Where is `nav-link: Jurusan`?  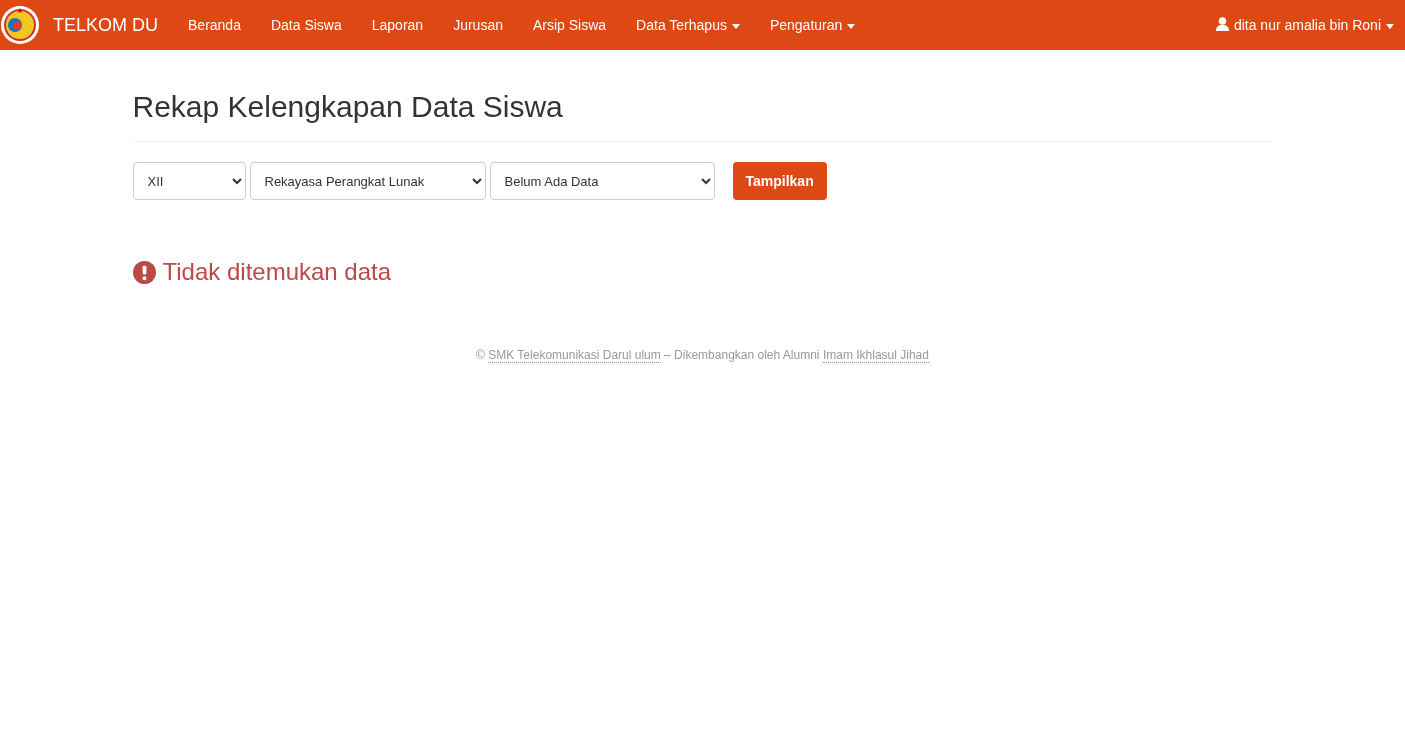 nav-link: Jurusan is located at coordinates (478, 25).